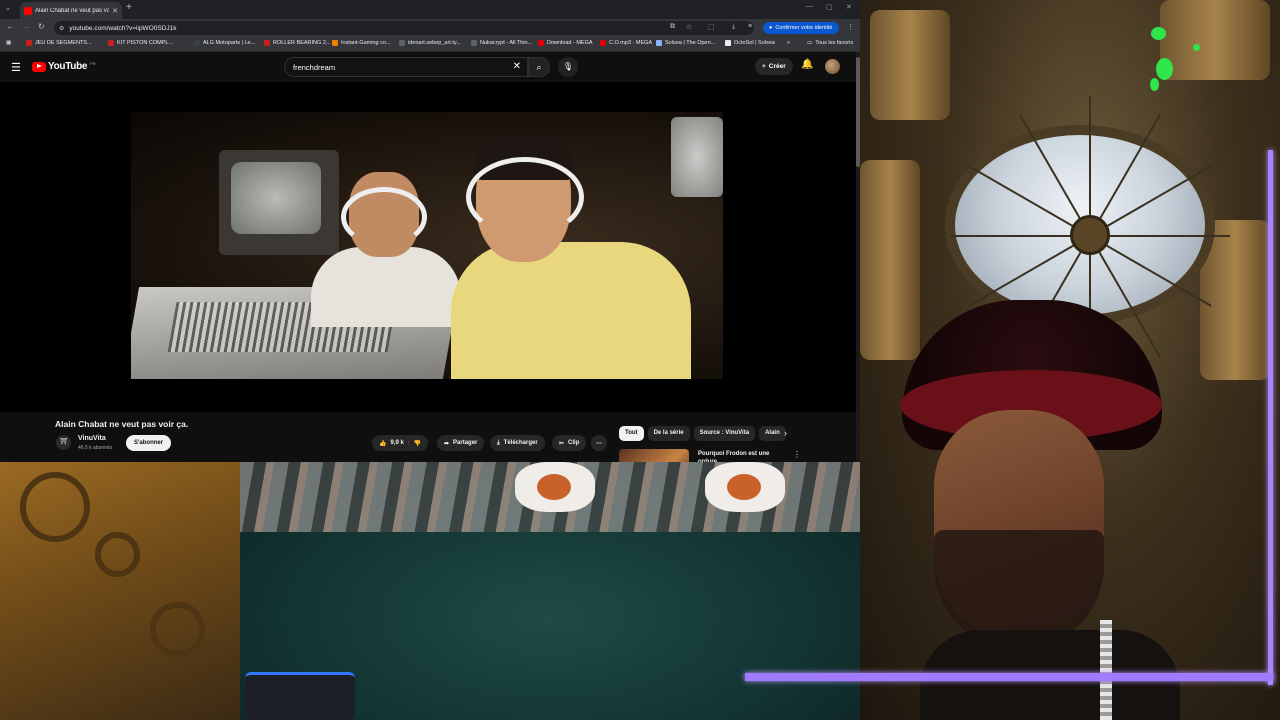 This screenshot has width=1280, height=720. What do you see at coordinates (797, 454) in the screenshot?
I see `recommended-menu-icon: ⋮` at bounding box center [797, 454].